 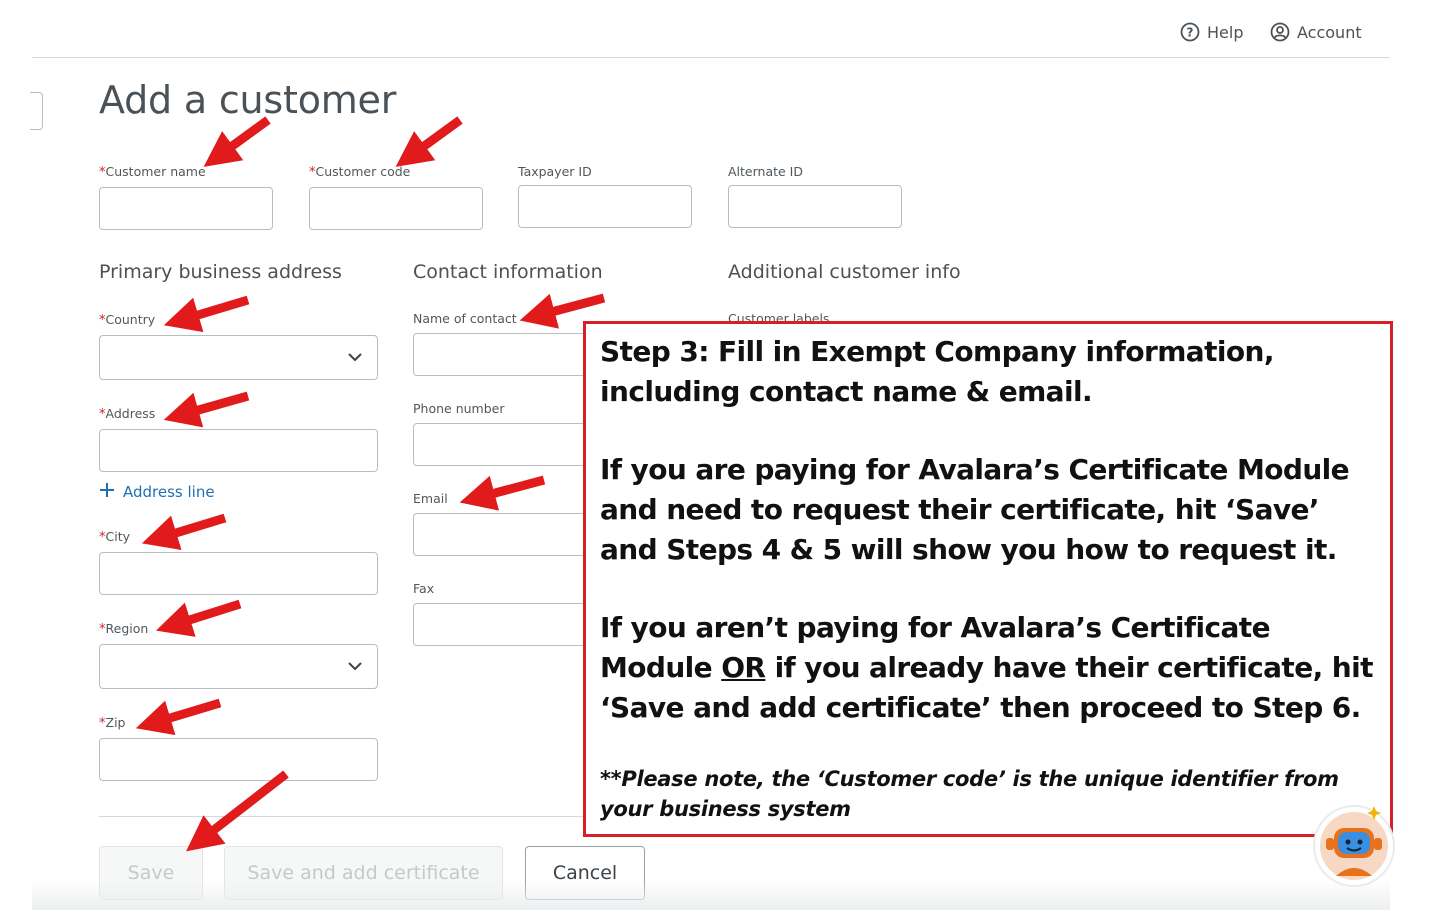 What do you see at coordinates (465, 318) in the screenshot?
I see `contact-name-label: Name of contact` at bounding box center [465, 318].